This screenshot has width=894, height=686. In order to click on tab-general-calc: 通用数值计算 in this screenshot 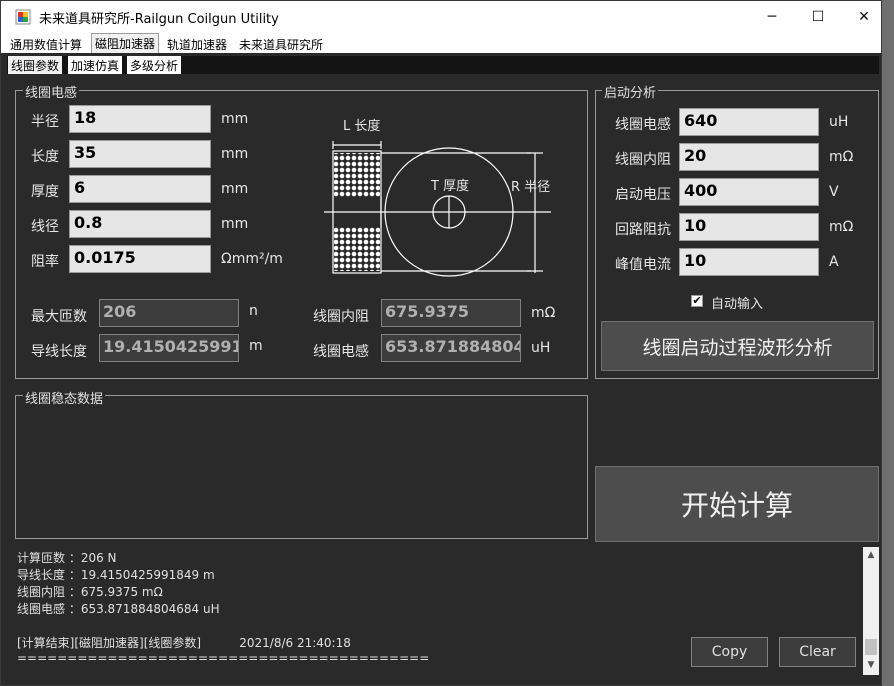, I will do `click(46, 44)`.